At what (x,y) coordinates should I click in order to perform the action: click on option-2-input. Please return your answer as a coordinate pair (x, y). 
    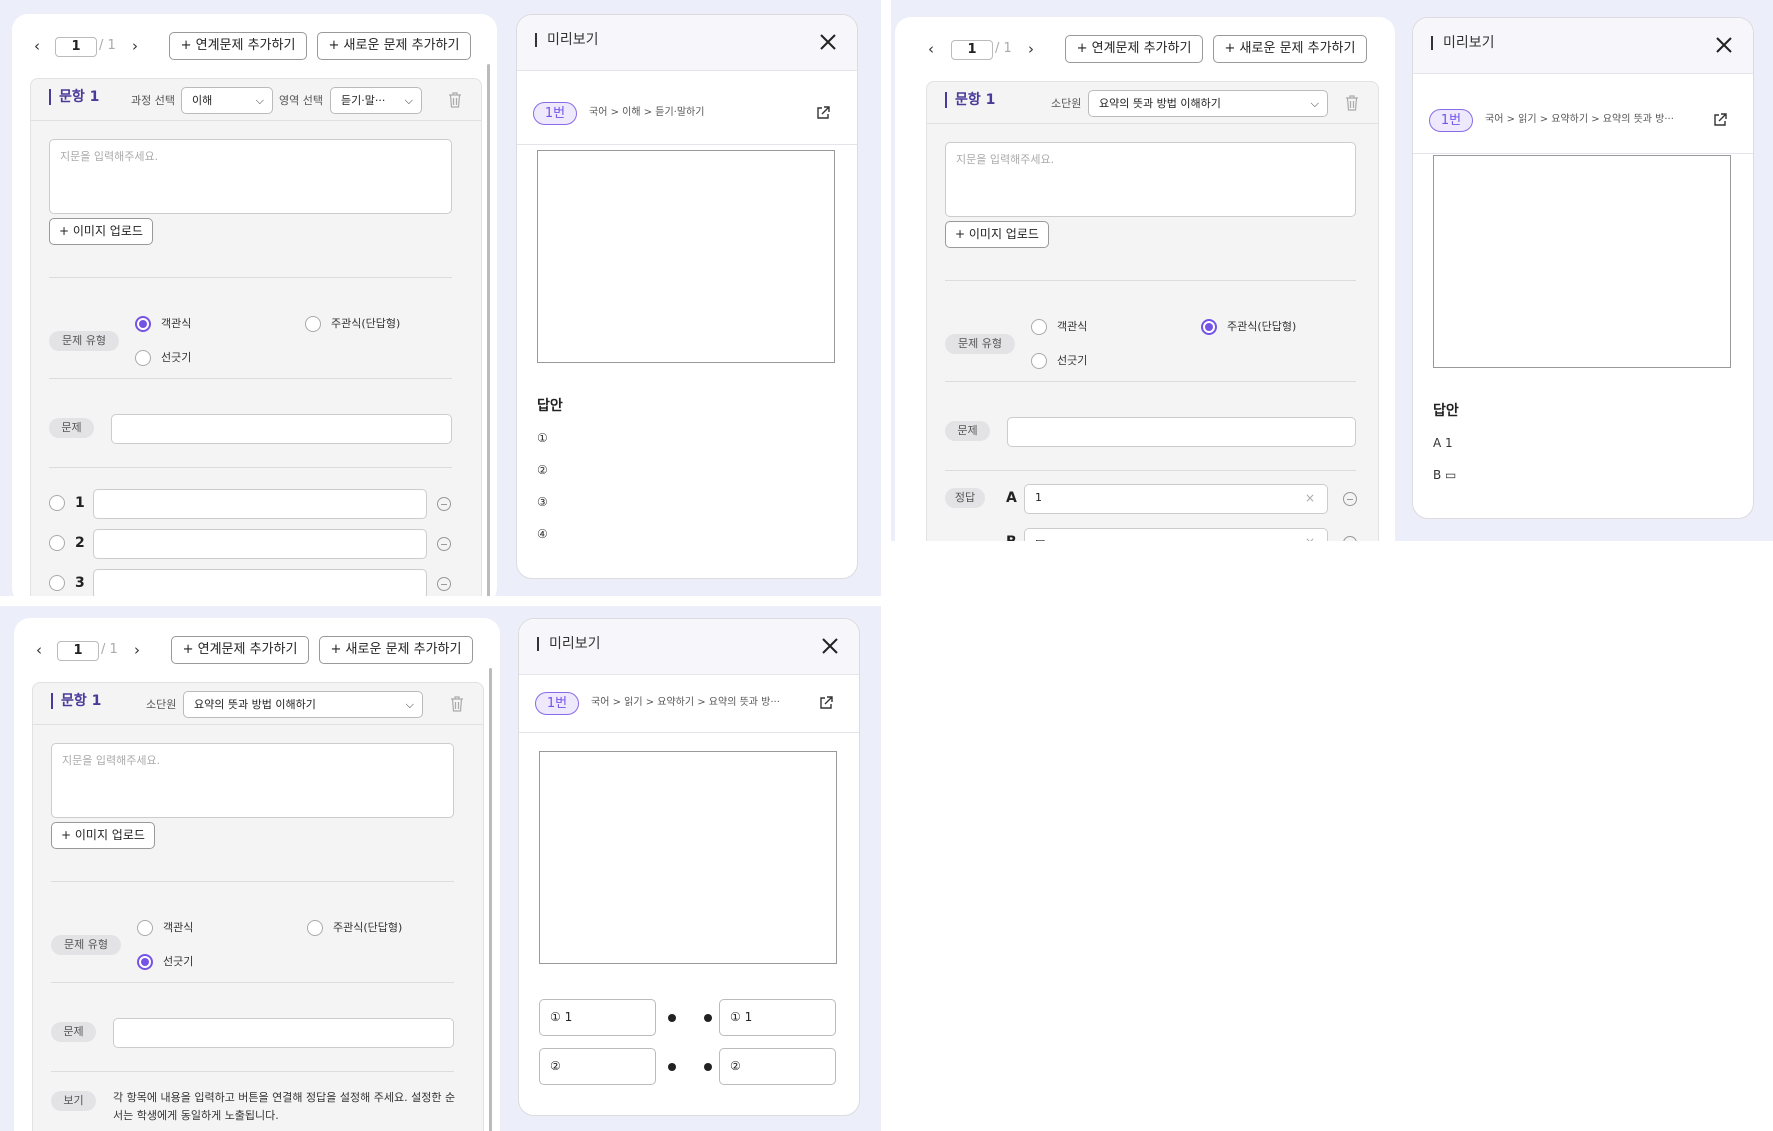
    Looking at the image, I should click on (260, 544).